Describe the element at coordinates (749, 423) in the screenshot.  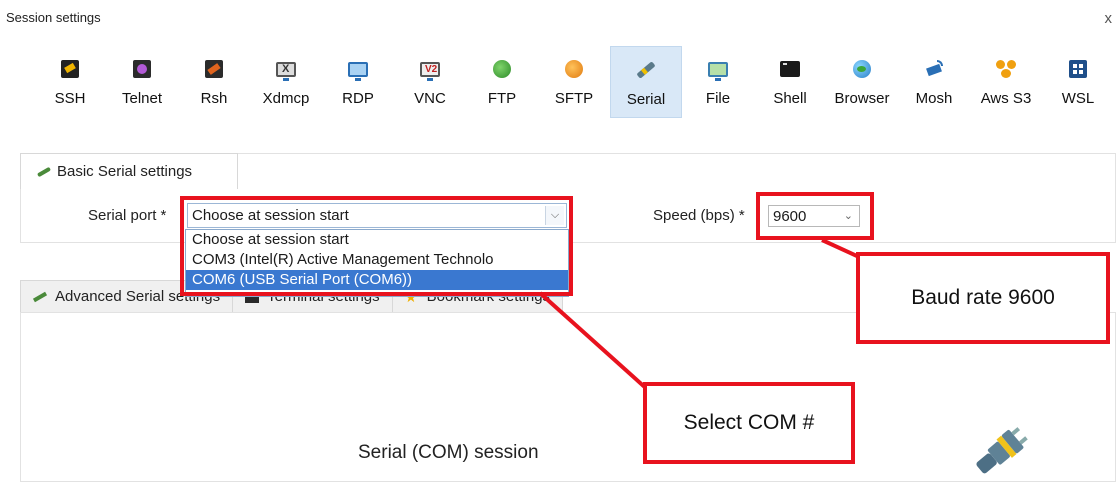
I see `select-com-callout: Select COM #` at that location.